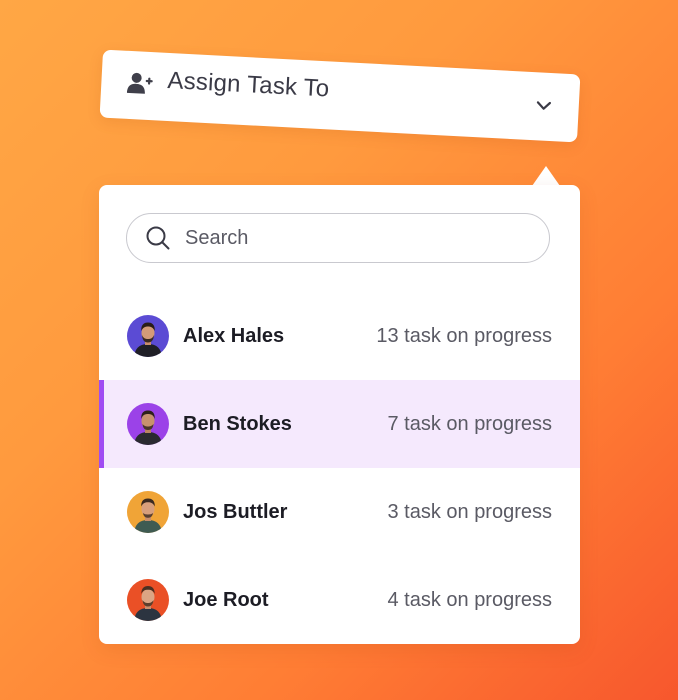 Image resolution: width=678 pixels, height=700 pixels. I want to click on assignee-name: Alex Hales, so click(234, 335).